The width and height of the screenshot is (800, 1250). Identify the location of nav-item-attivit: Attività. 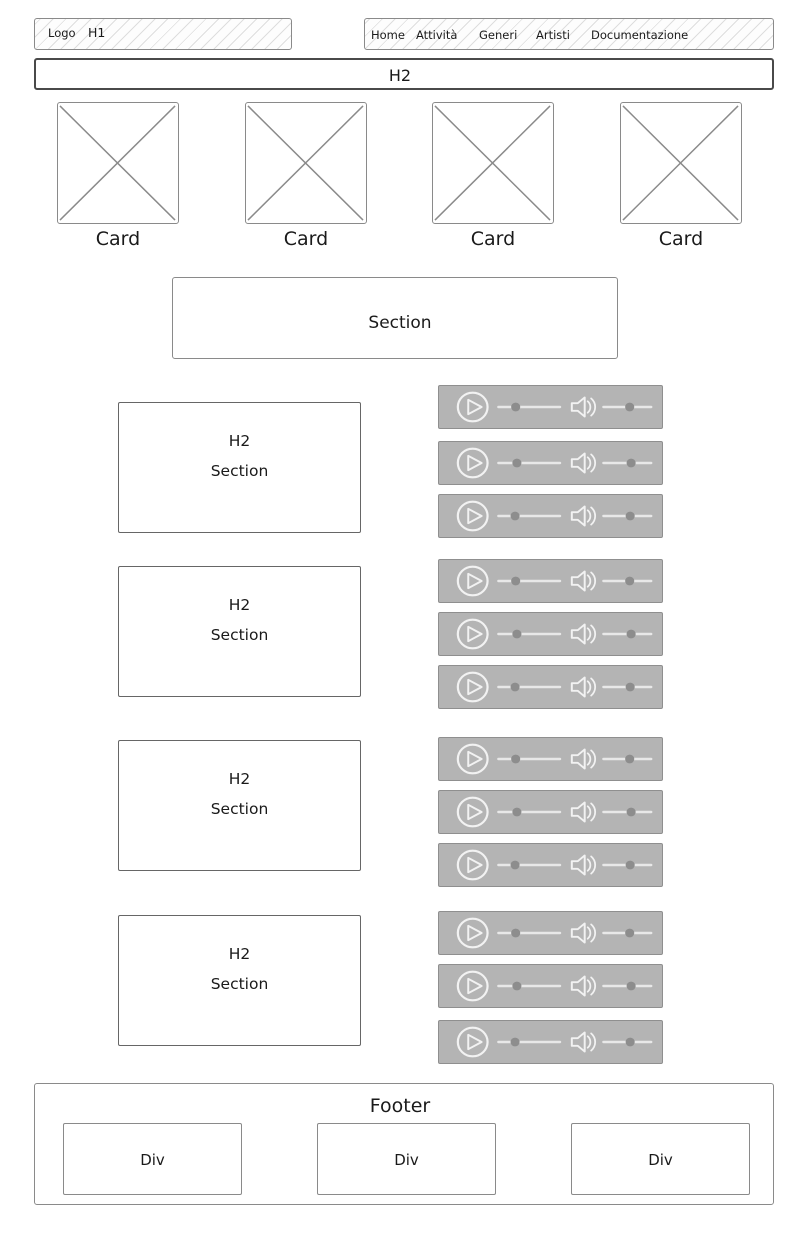
(436, 35).